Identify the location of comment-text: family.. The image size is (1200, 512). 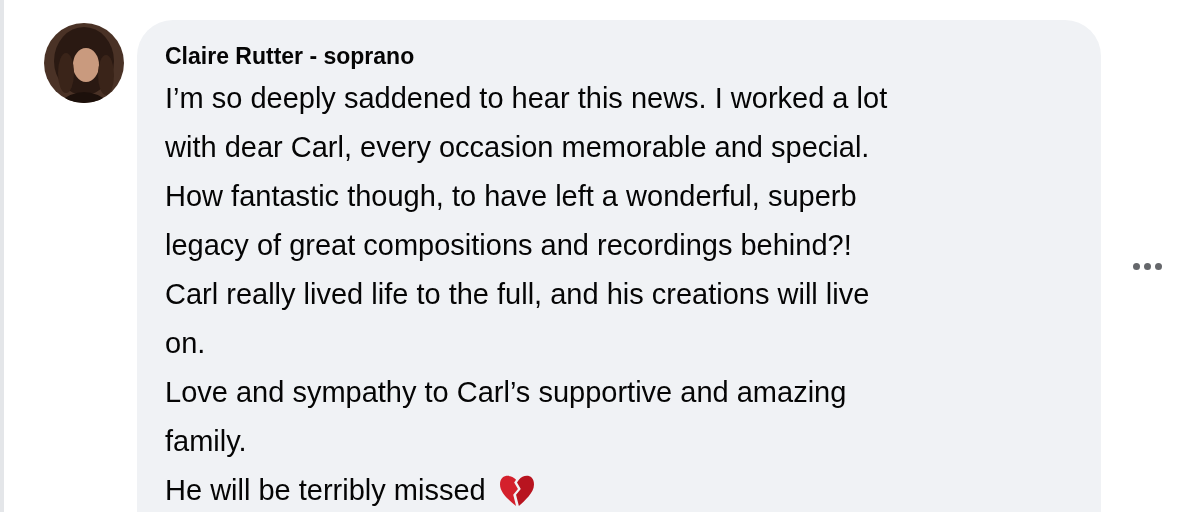
(206, 441).